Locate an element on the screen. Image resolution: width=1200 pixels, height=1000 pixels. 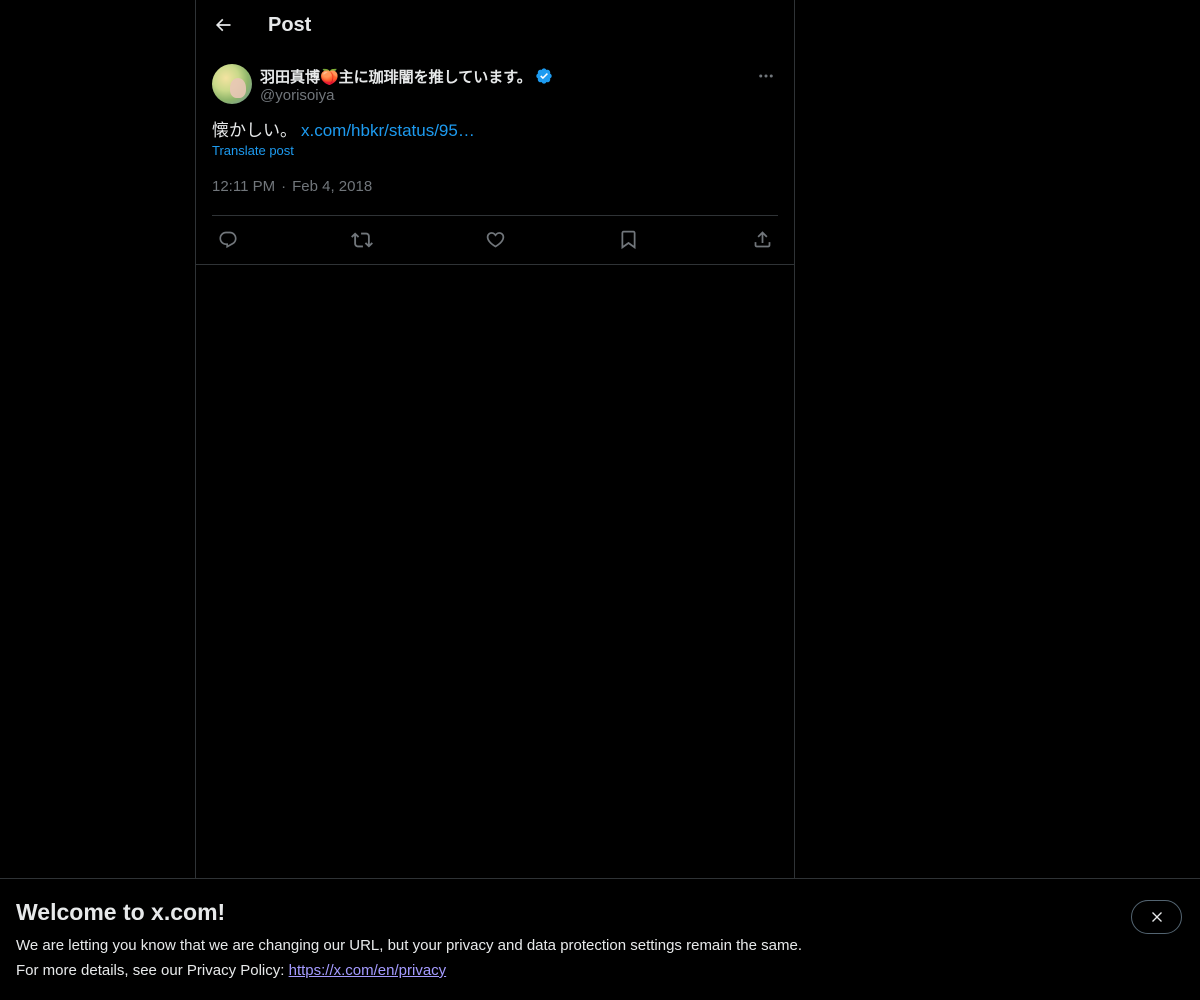
author-row: 羽田真博🍑主に珈琲闇を推しています。 @yorisoiya is located at coordinates (495, 86).